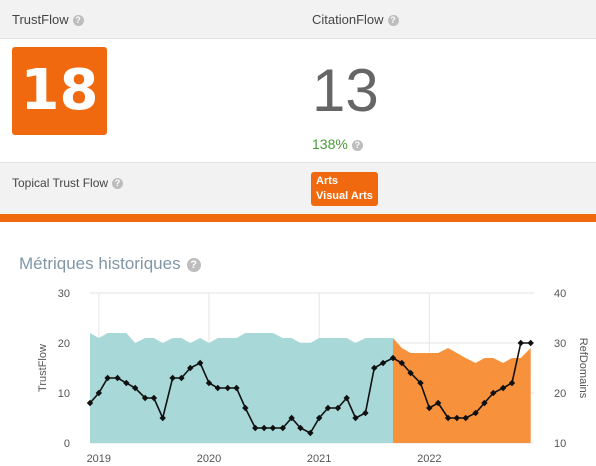  I want to click on topic-tags: Arts Visual Arts, so click(344, 189).